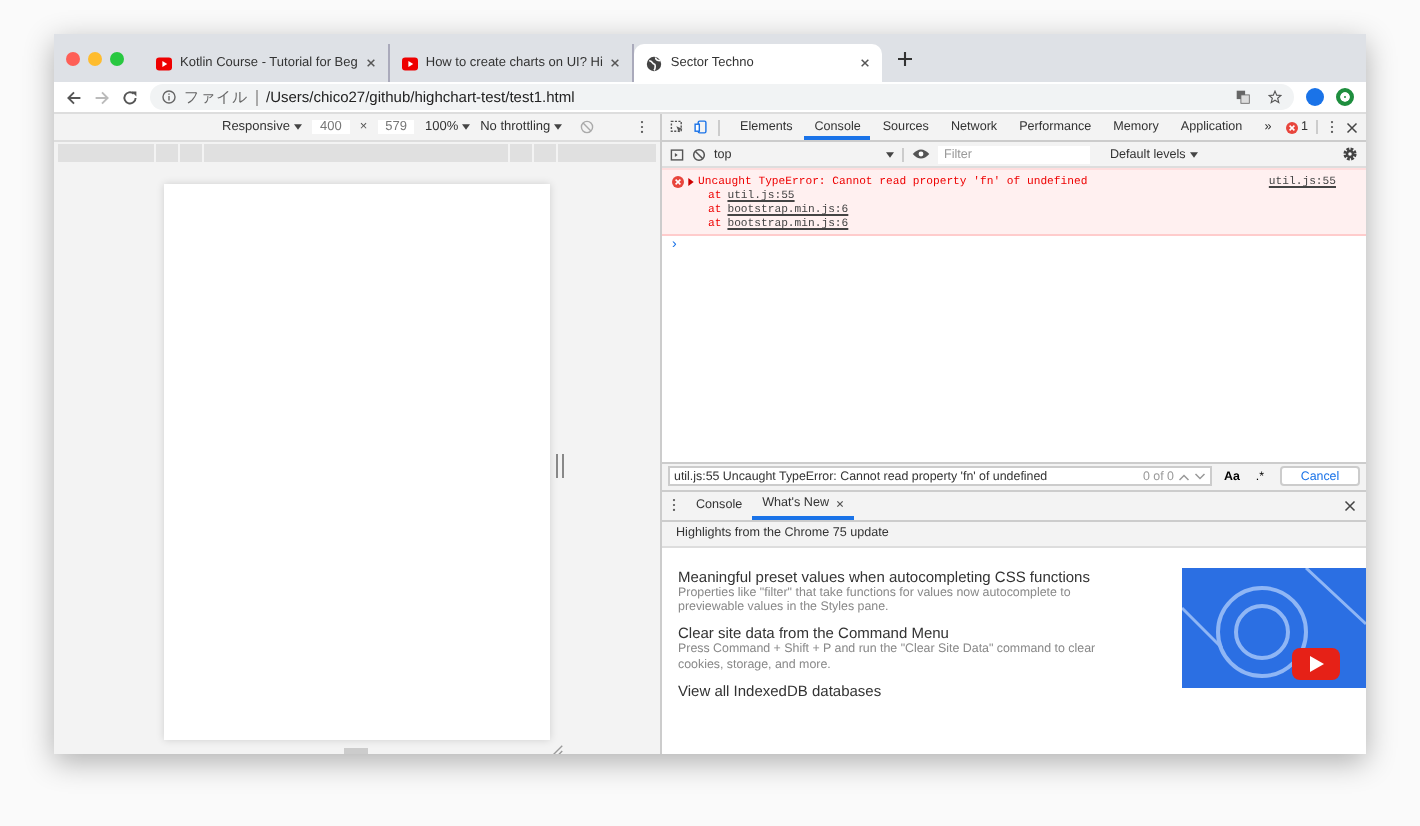 The image size is (1420, 826). What do you see at coordinates (1274, 627) in the screenshot?
I see `video-thumbnail` at bounding box center [1274, 627].